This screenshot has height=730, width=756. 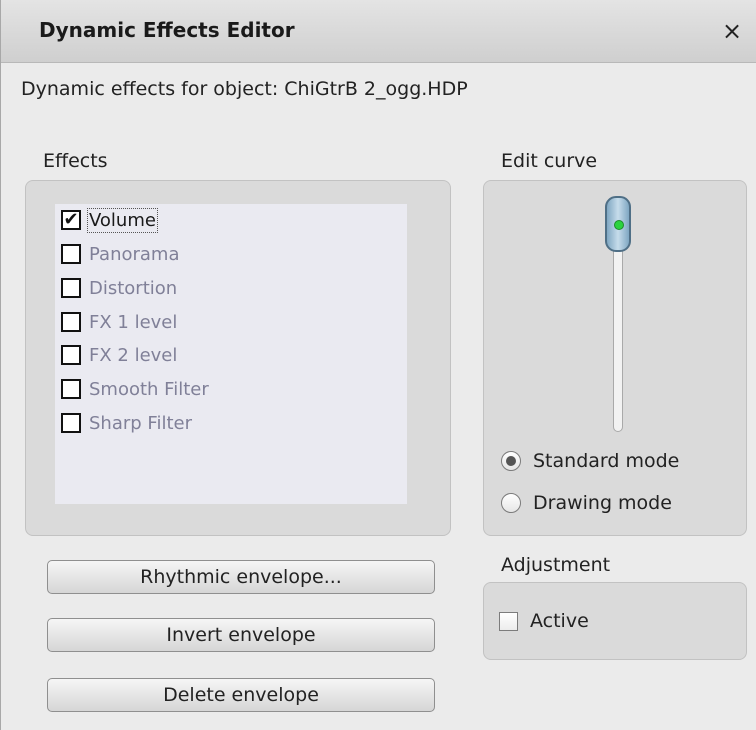 I want to click on effect-item-fx2-level: FX 2 level, so click(x=119, y=355).